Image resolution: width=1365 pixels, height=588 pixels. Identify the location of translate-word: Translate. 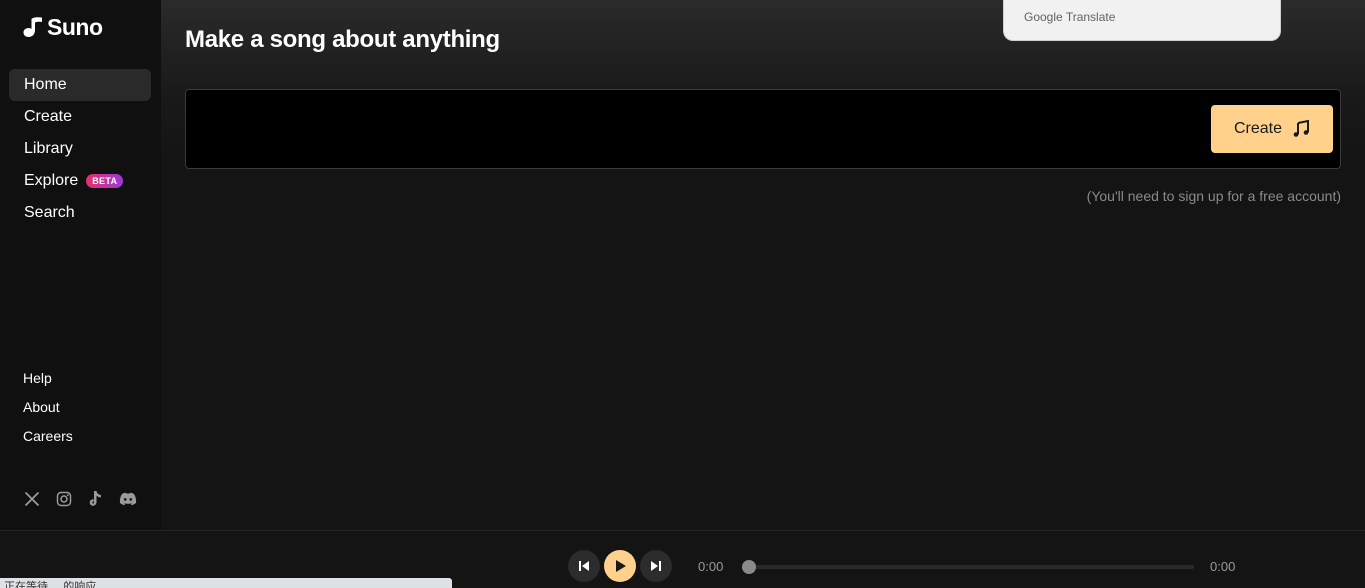
(1090, 17).